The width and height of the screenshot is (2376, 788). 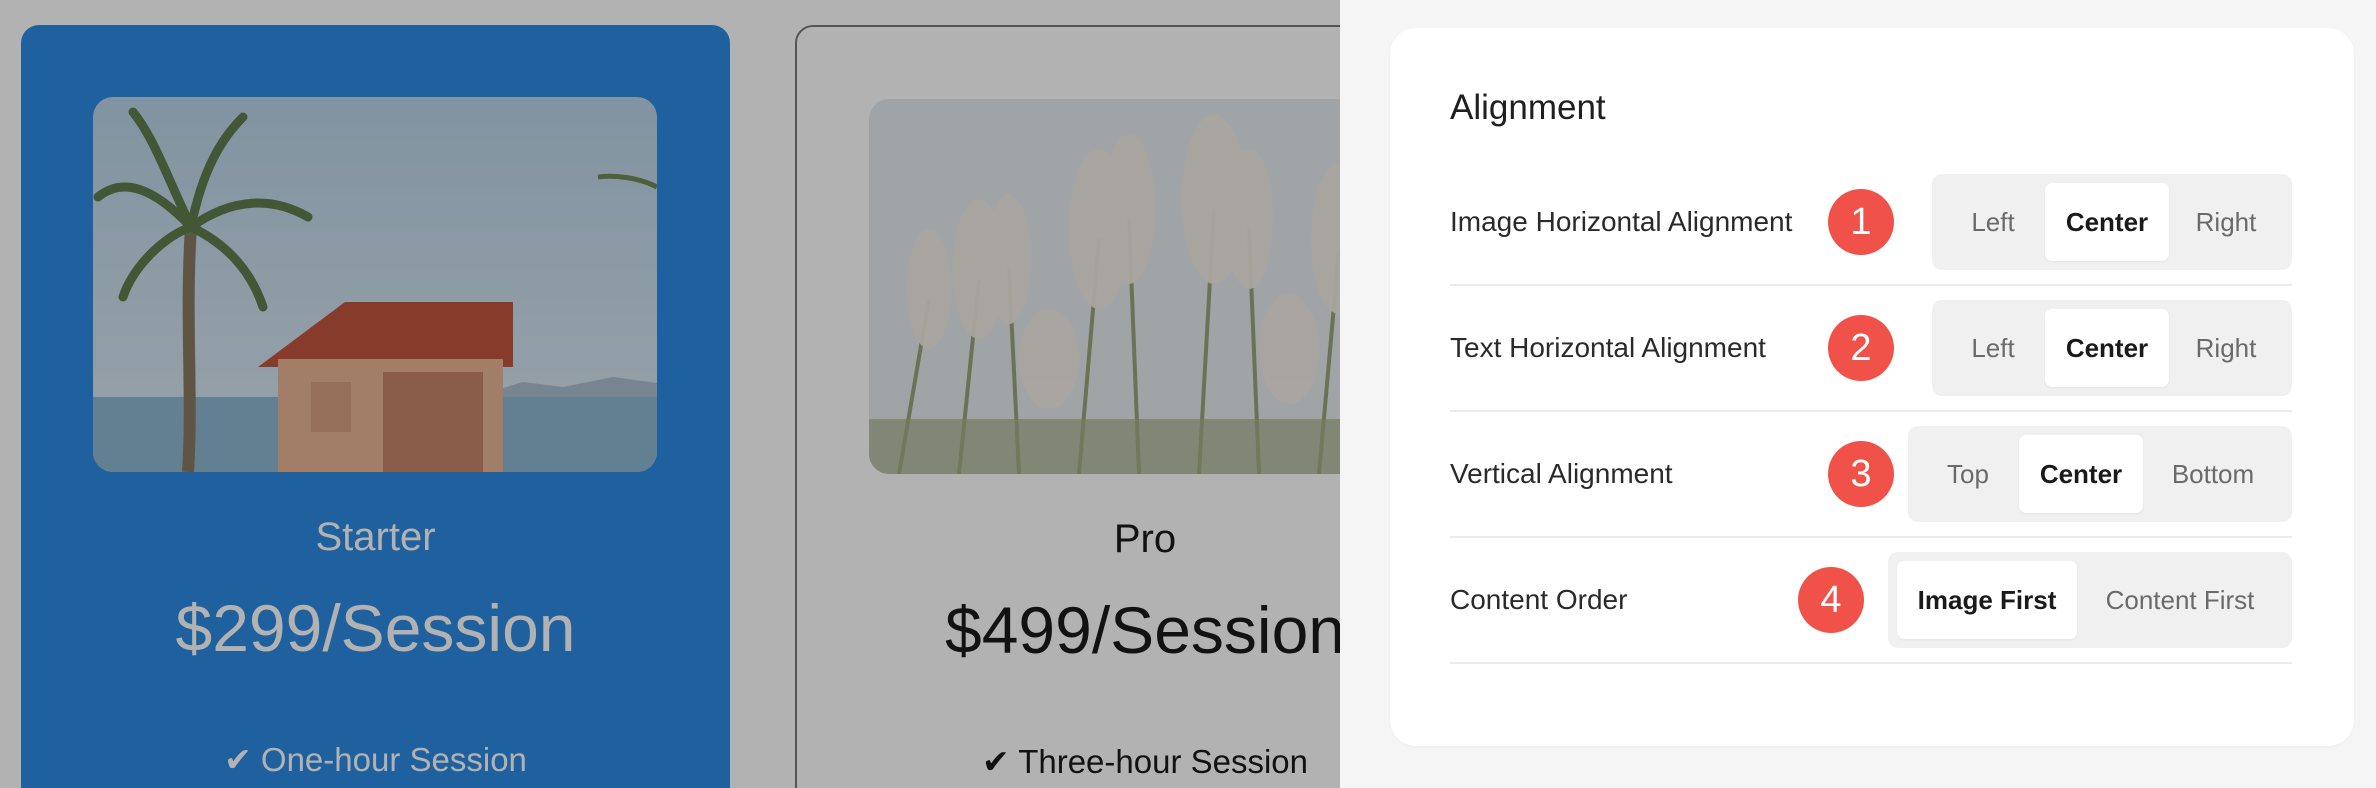 I want to click on text-horizontal-alignment-control: Left Center Right, so click(x=2112, y=348).